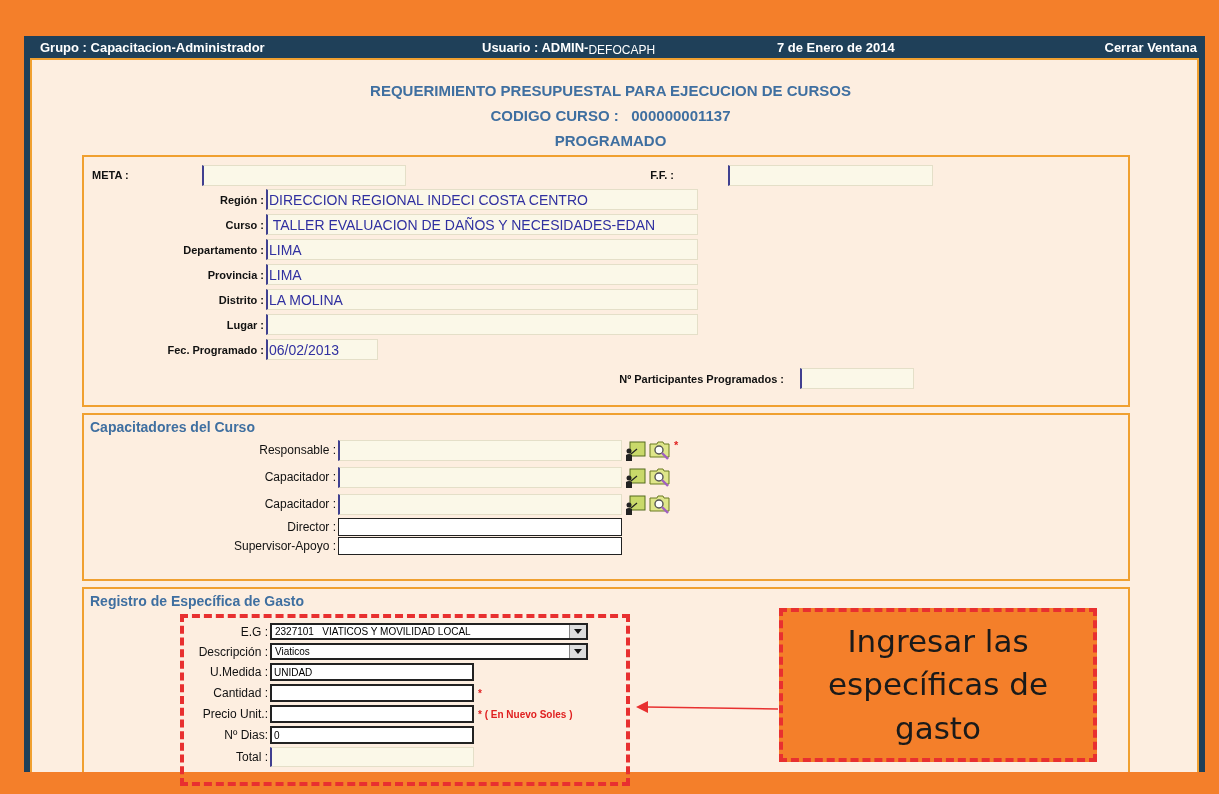 Image resolution: width=1219 pixels, height=794 pixels. Describe the element at coordinates (938, 685) in the screenshot. I see `callout-note: Ingresar las específicas de gasto` at that location.